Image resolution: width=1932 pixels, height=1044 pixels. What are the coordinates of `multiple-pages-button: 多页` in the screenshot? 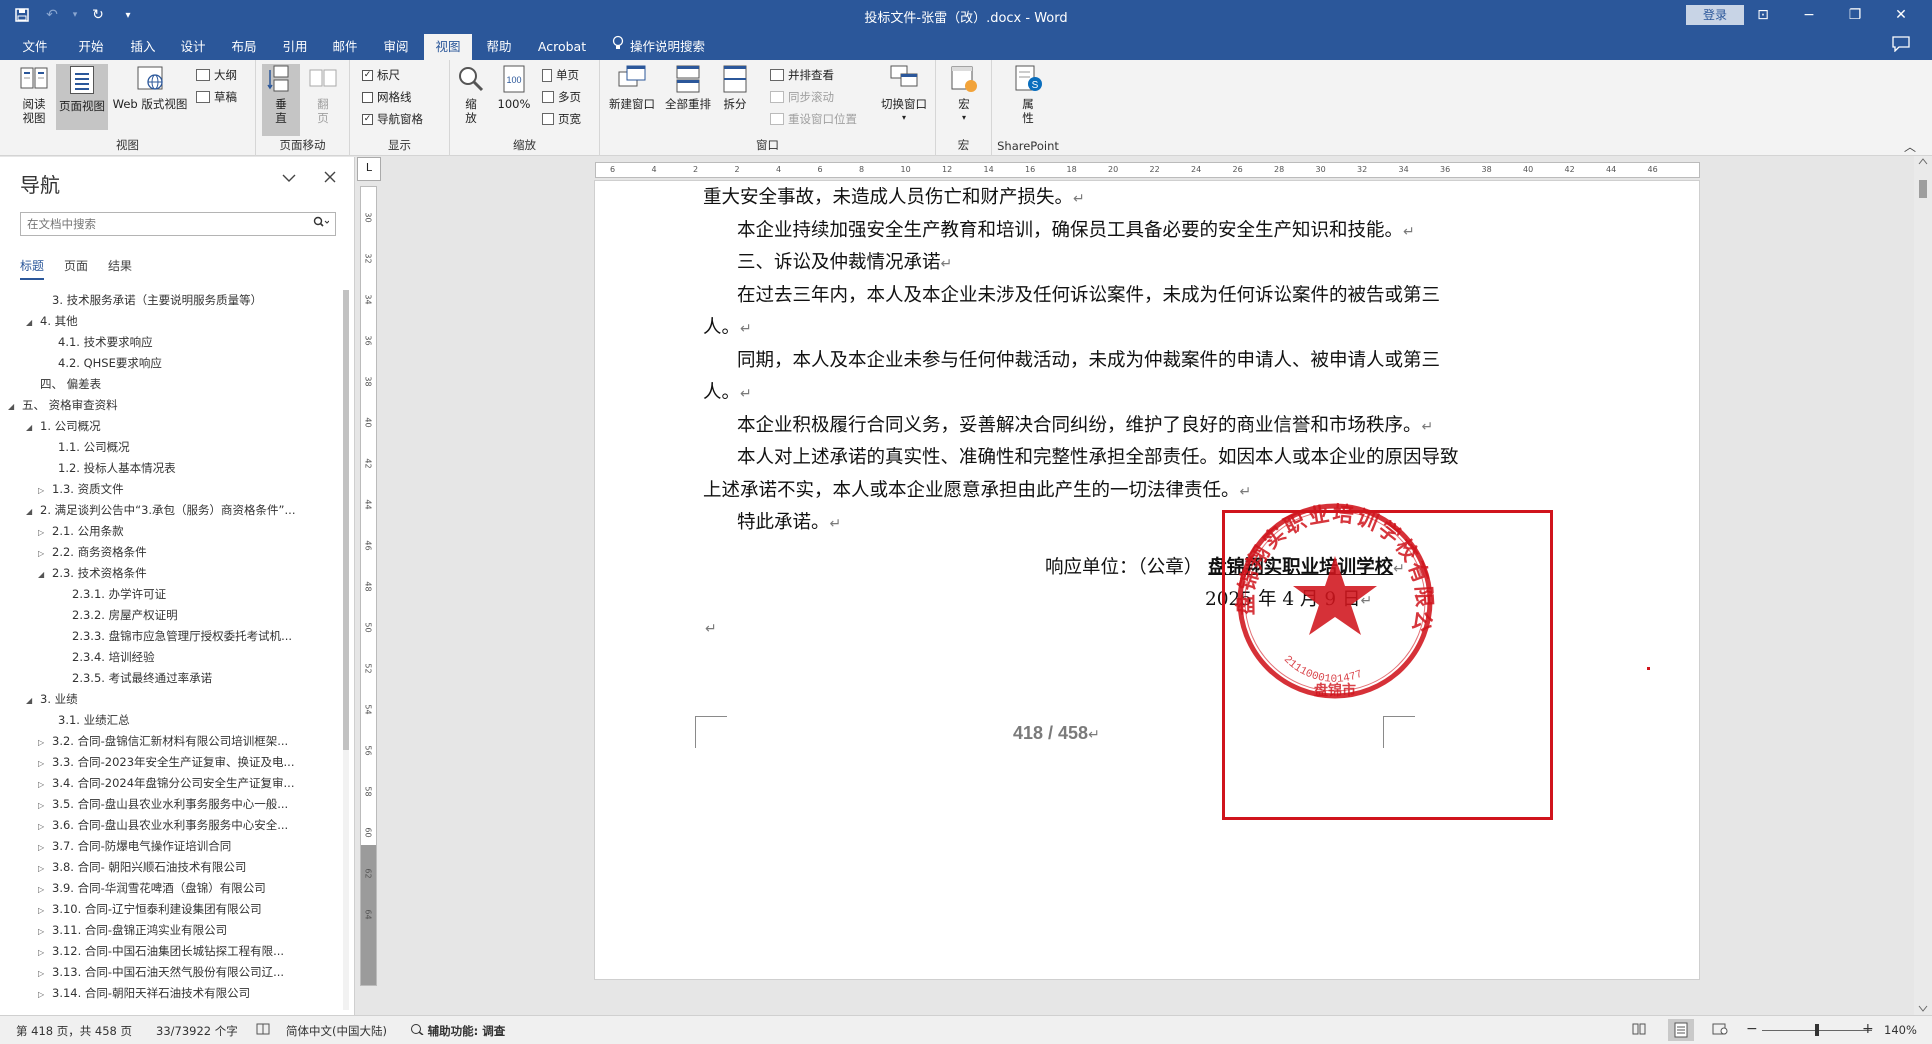 It's located at (561, 97).